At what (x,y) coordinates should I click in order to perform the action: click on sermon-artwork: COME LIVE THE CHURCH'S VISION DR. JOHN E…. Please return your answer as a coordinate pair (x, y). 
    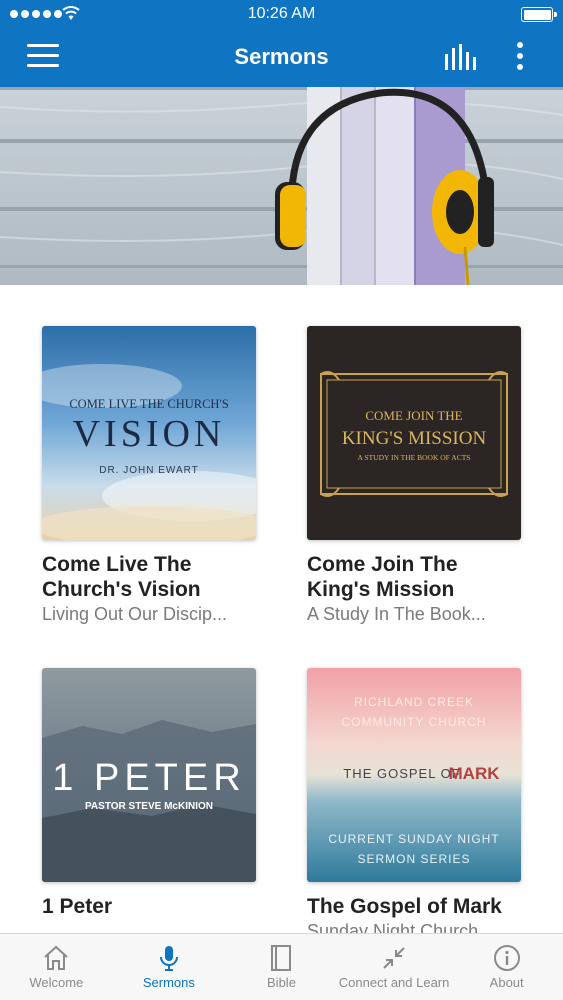
    Looking at the image, I should click on (149, 433).